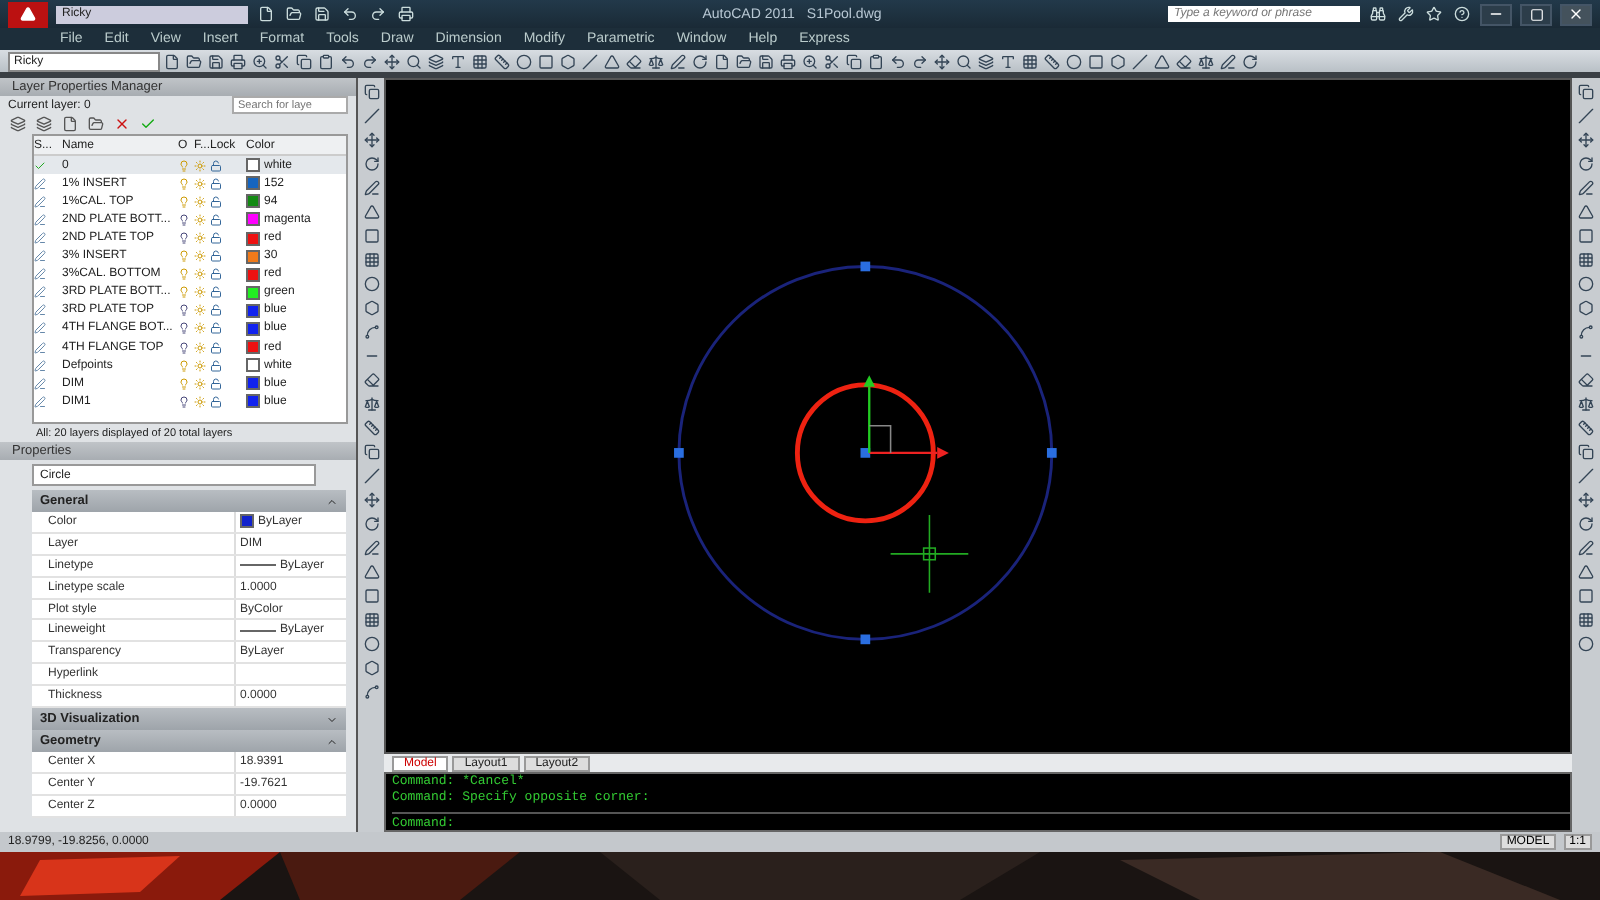 The width and height of the screenshot is (1600, 900). What do you see at coordinates (148, 123) in the screenshot?
I see `check-icon` at bounding box center [148, 123].